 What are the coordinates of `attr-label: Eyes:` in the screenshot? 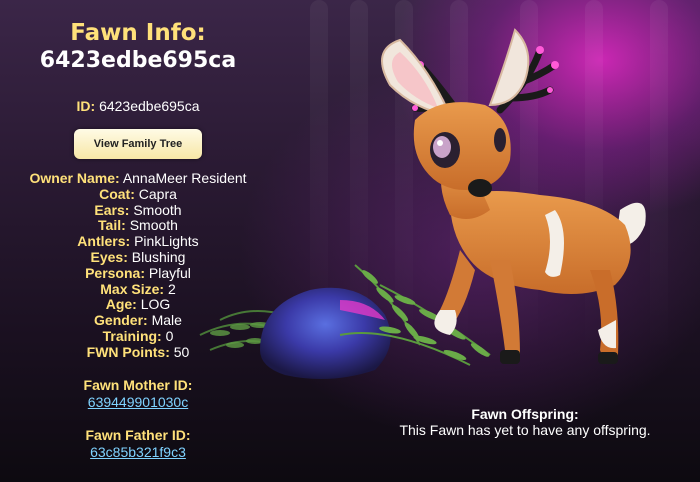 It's located at (109, 256).